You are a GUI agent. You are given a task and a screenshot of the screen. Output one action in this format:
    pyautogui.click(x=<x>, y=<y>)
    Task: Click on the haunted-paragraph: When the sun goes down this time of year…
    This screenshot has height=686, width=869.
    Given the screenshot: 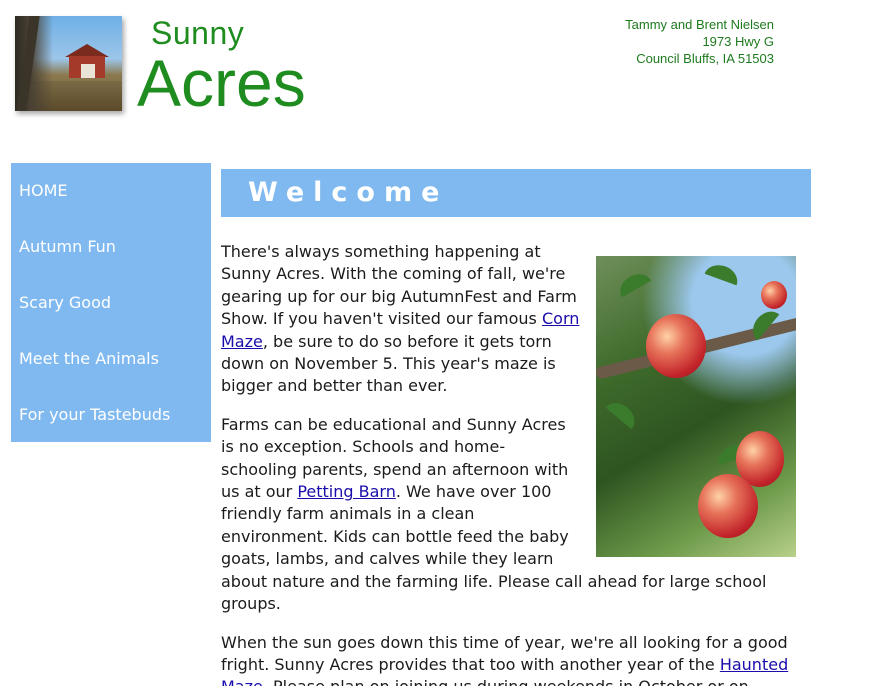 What is the action you would take?
    pyautogui.click(x=516, y=659)
    